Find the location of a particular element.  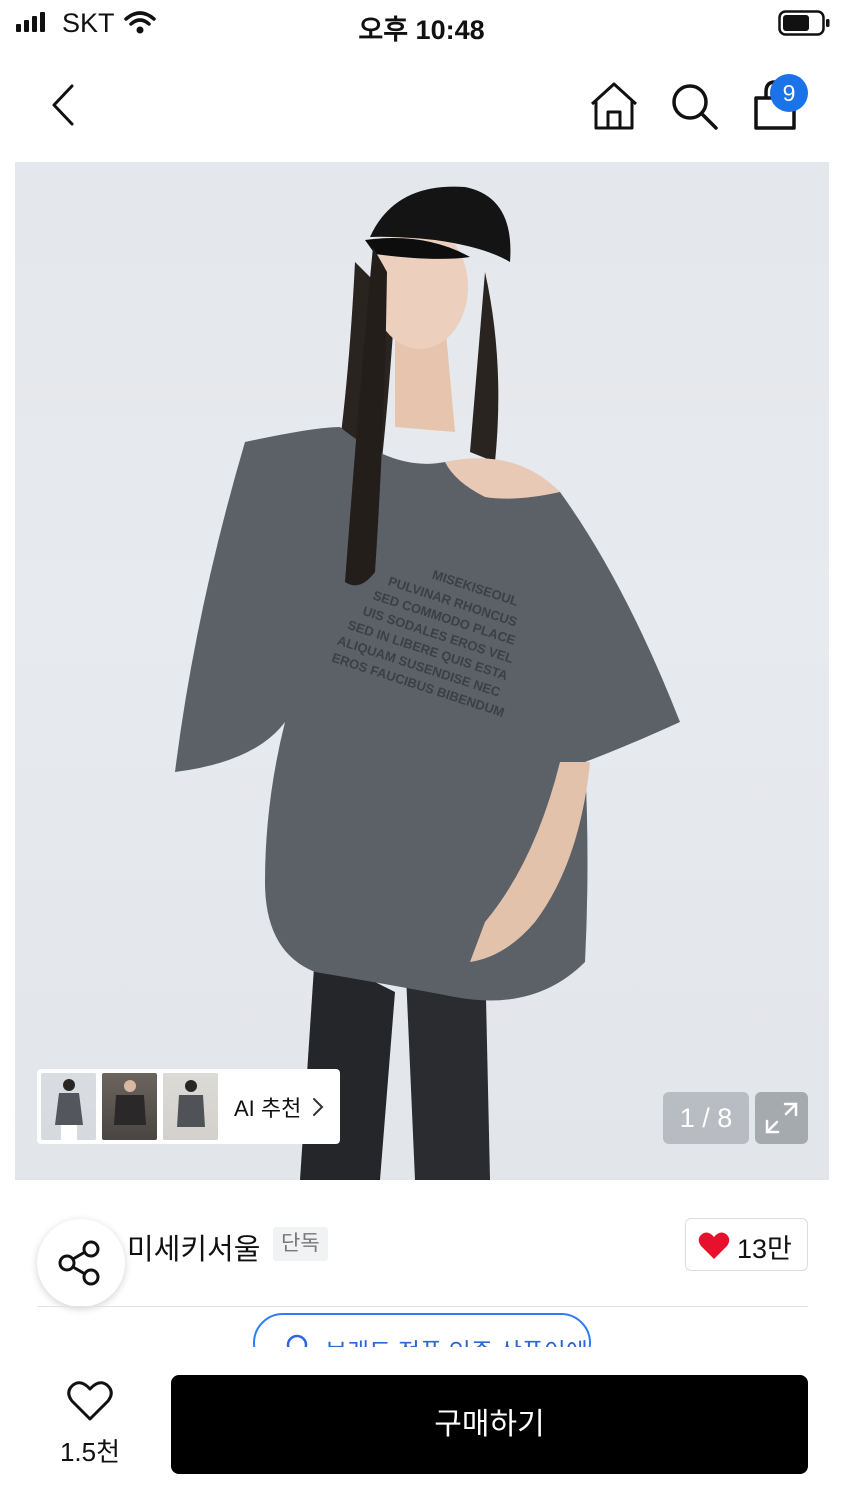

chevron-right-icon is located at coordinates (318, 1106).